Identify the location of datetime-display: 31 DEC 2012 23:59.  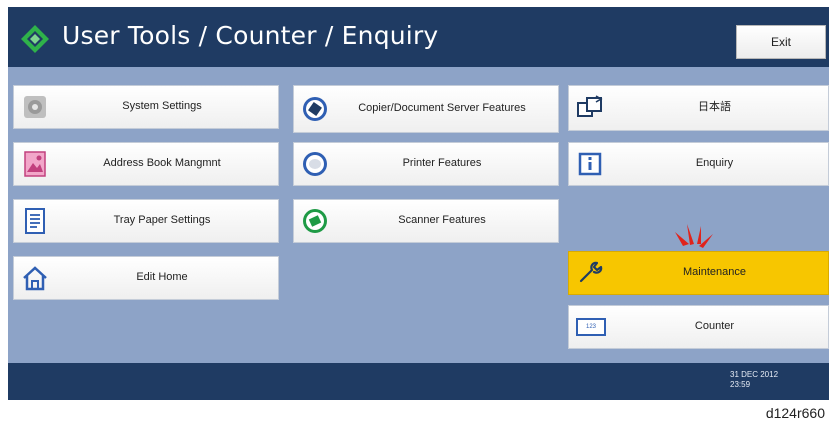
(754, 380).